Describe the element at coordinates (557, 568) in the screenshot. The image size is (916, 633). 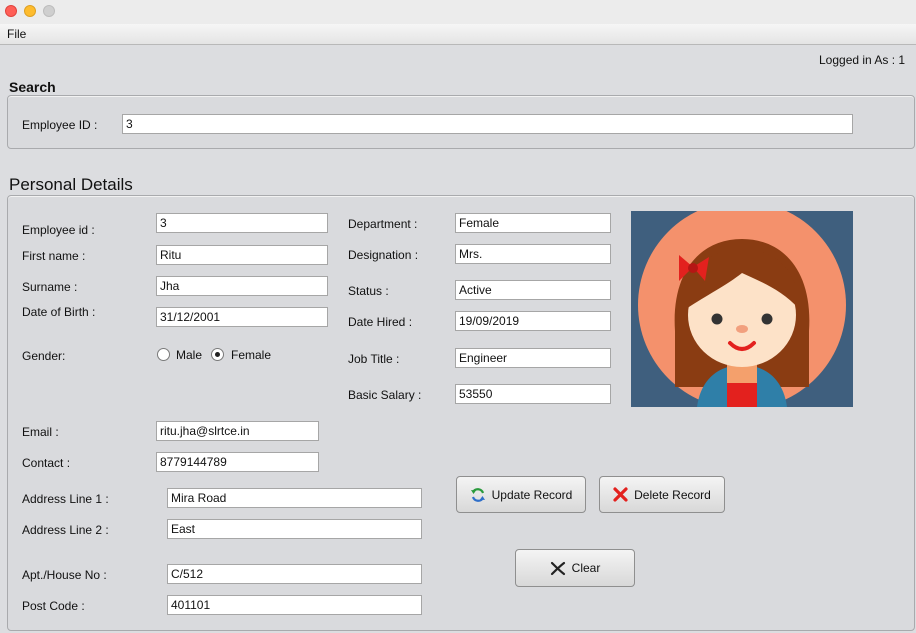
I see `x-mark-icon` at that location.